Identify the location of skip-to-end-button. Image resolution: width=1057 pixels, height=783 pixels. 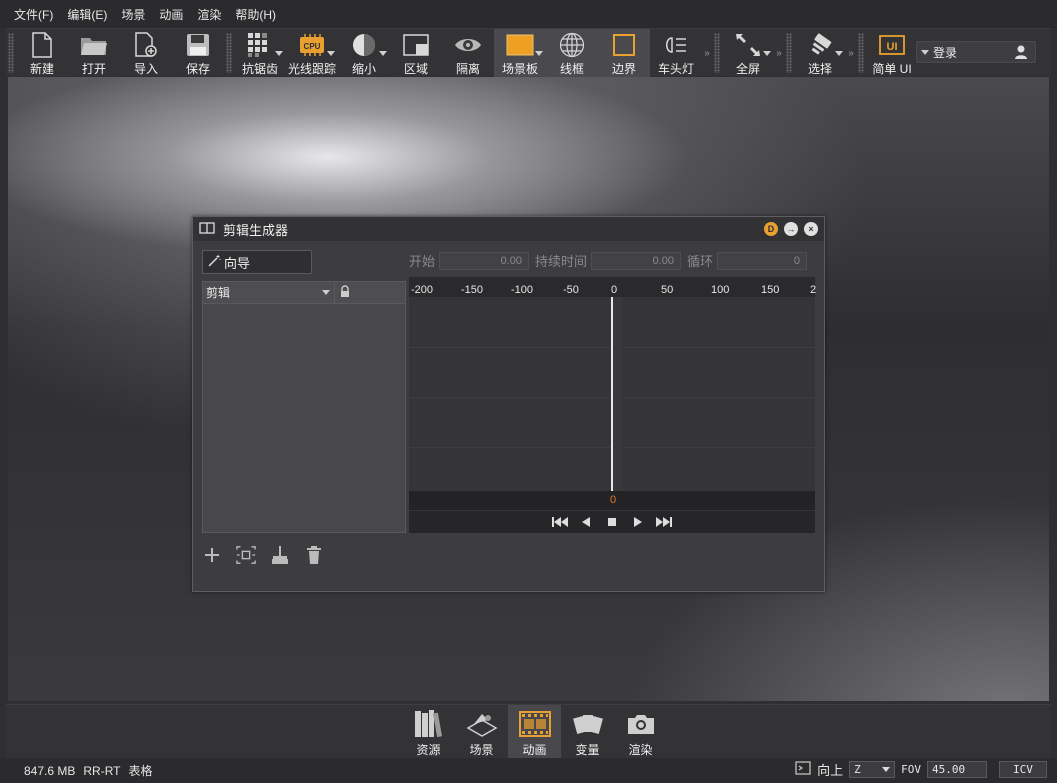
(664, 522).